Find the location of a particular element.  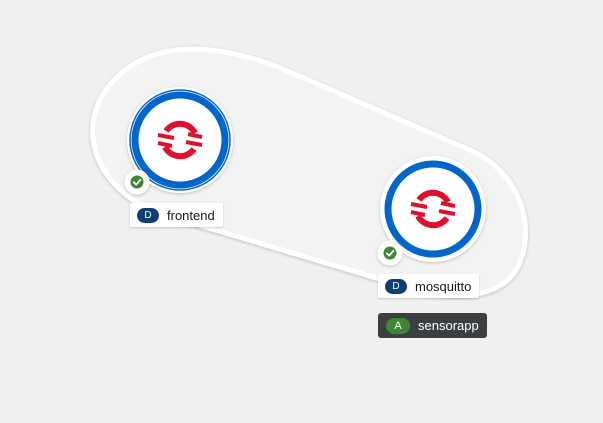

node-name: frontend is located at coordinates (191, 215).